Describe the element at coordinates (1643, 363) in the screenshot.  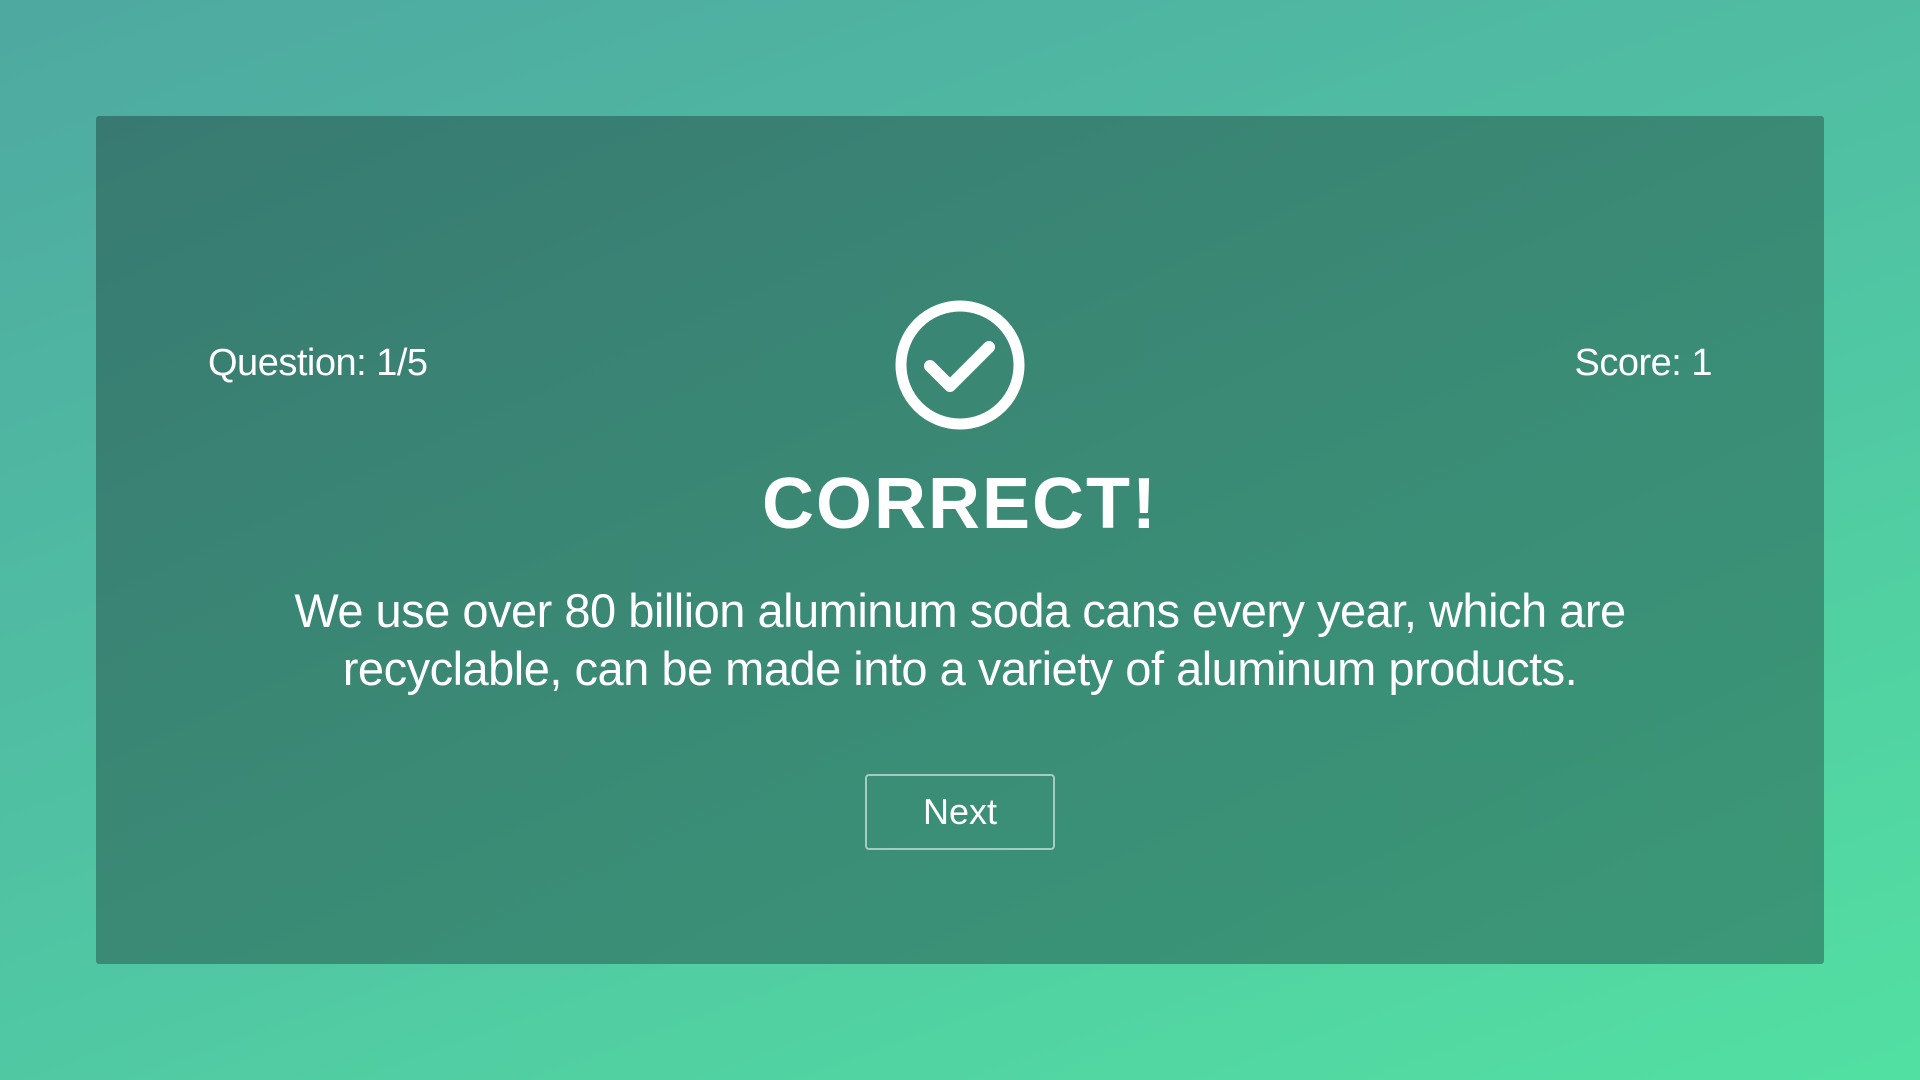
I see `score-counter: Score: 1` at that location.